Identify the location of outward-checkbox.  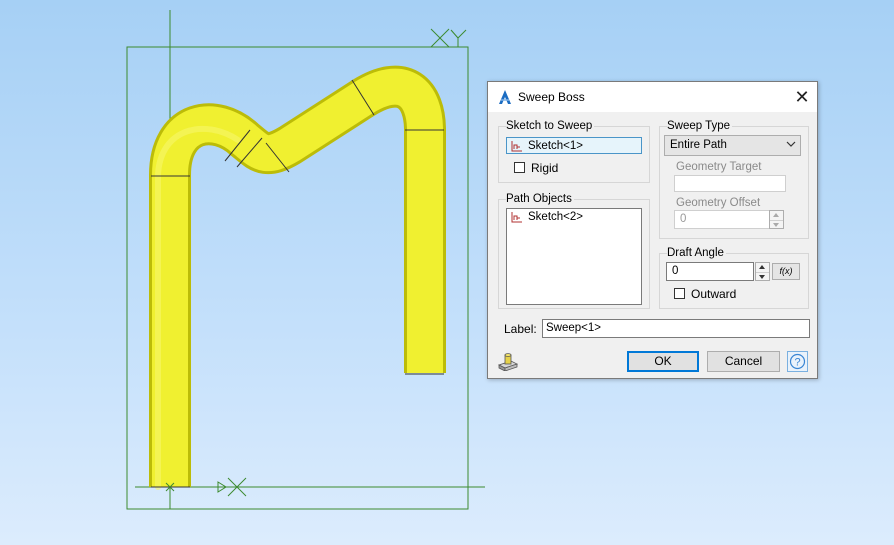
(679, 293).